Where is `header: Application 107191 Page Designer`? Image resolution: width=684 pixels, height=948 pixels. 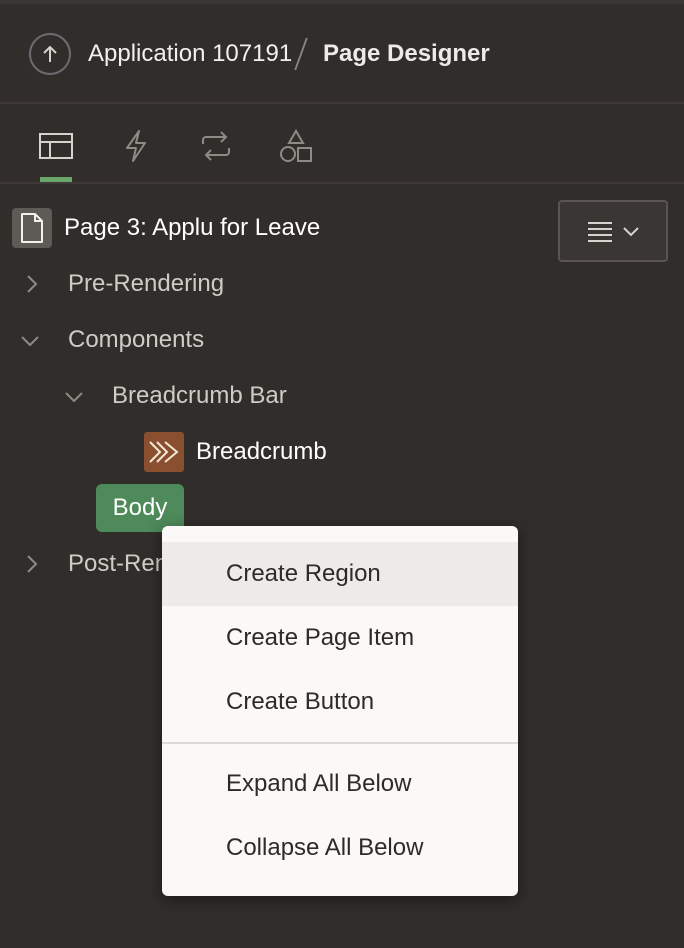
header: Application 107191 Page Designer is located at coordinates (342, 54).